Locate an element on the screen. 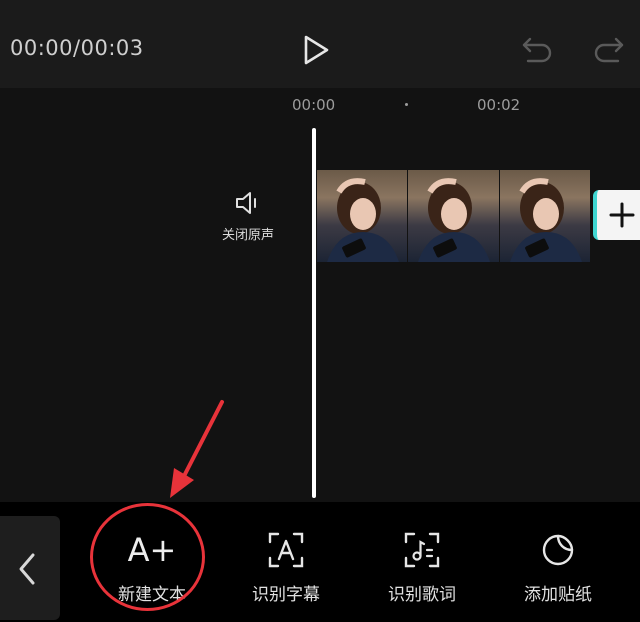 The image size is (640, 622). add-clip-button is located at coordinates (616, 215).